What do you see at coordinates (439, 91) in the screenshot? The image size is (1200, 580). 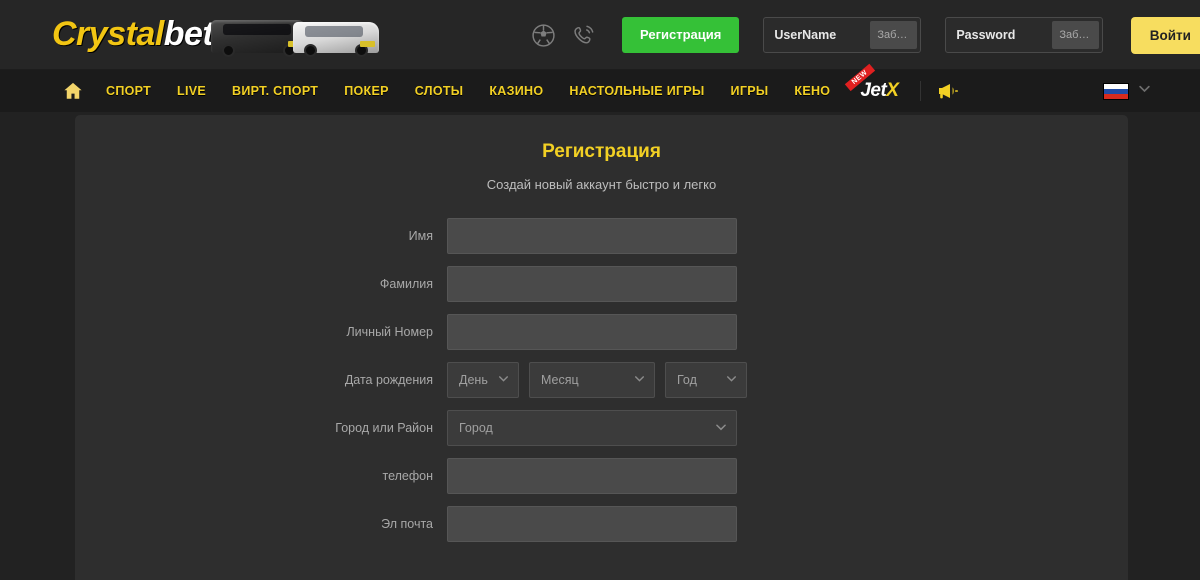 I see `nav-item-slots: СЛОТЫ` at bounding box center [439, 91].